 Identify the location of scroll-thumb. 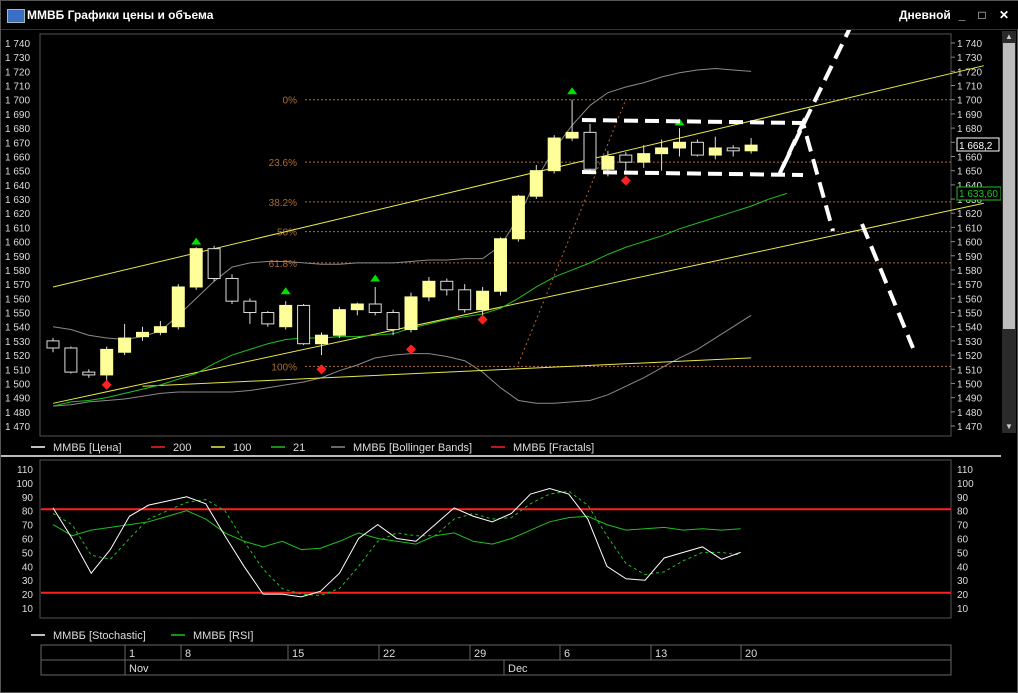
(1009, 186).